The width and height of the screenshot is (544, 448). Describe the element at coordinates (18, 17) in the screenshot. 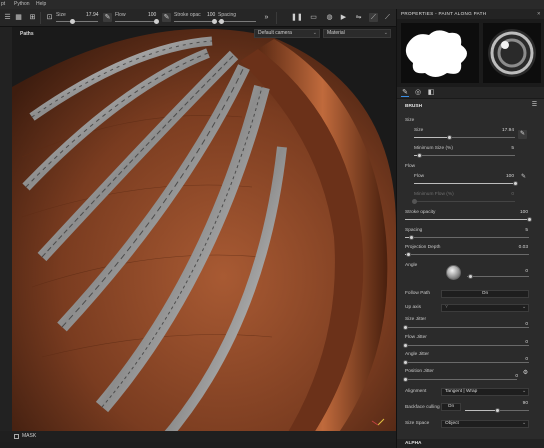

I see `grid-icon: ▦` at that location.